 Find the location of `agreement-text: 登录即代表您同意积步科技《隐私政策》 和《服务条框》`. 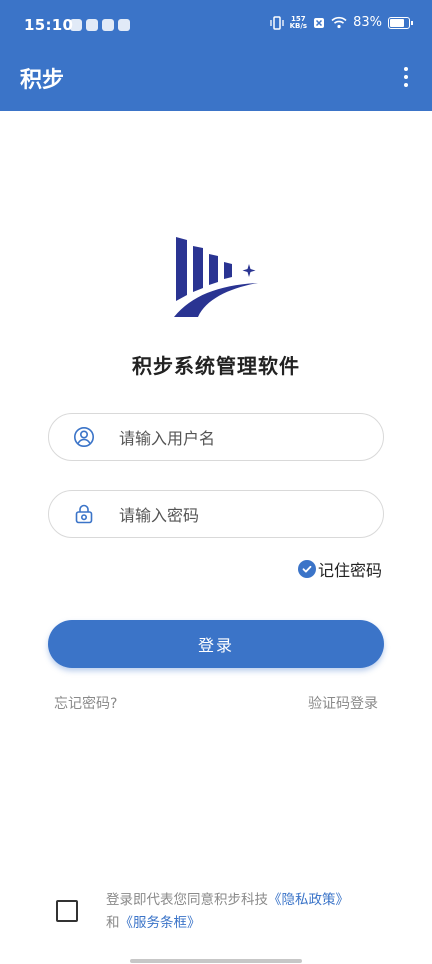

agreement-text: 登录即代表您同意积步科技《隐私政策》 和《服务条框》 is located at coordinates (227, 911).